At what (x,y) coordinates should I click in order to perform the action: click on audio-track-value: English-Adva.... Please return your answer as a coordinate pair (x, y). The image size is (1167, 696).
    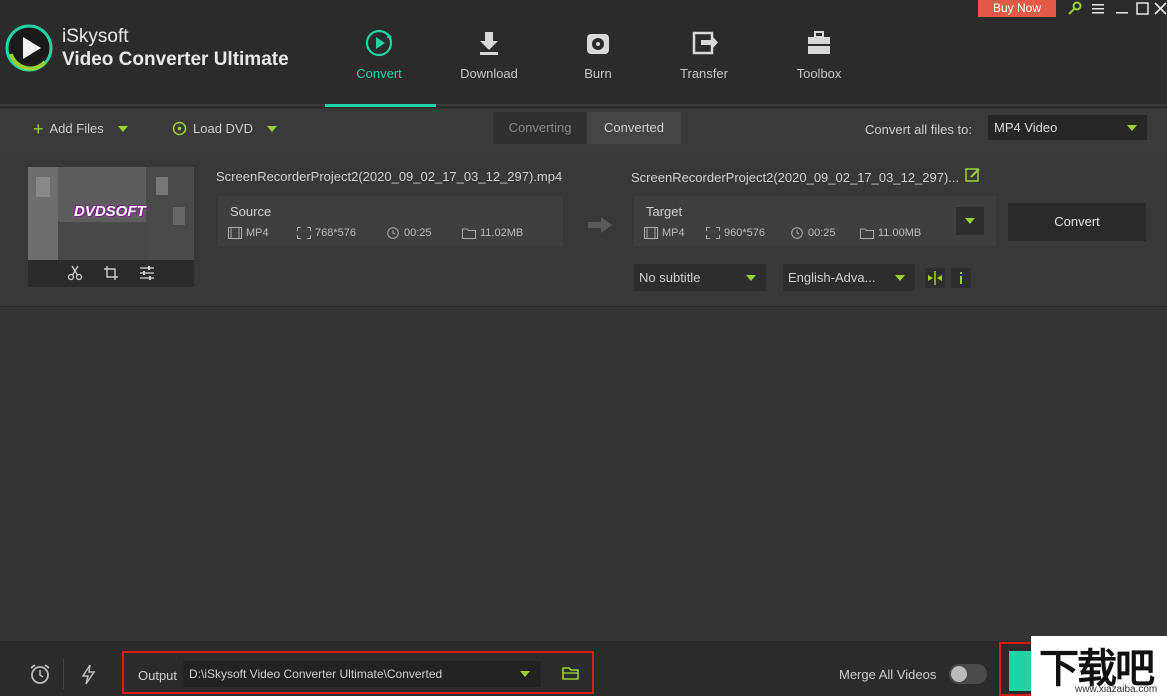
    Looking at the image, I should click on (832, 277).